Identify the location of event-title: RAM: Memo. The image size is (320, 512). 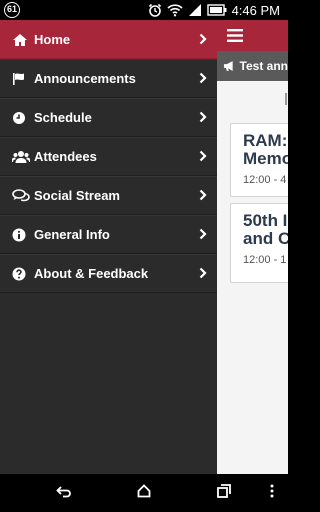
(265, 150).